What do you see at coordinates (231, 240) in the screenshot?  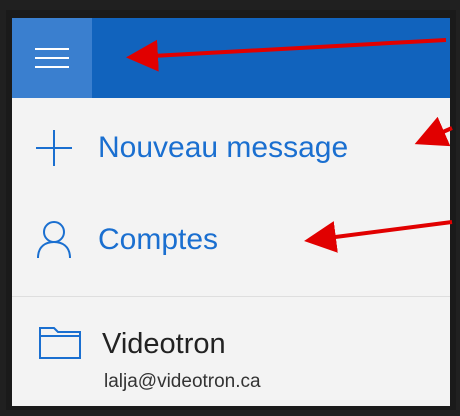 I see `accounts-button: Comptes` at bounding box center [231, 240].